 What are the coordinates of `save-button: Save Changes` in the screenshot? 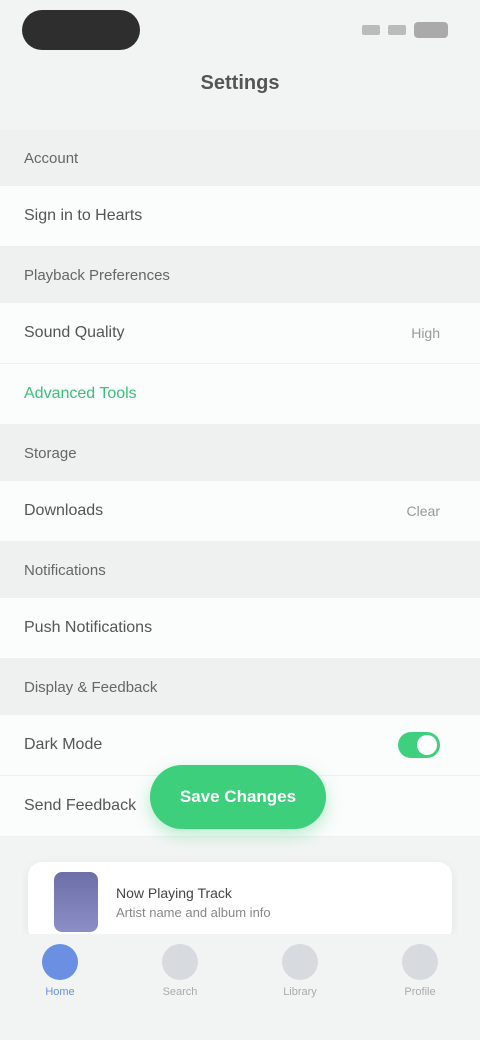 It's located at (238, 797).